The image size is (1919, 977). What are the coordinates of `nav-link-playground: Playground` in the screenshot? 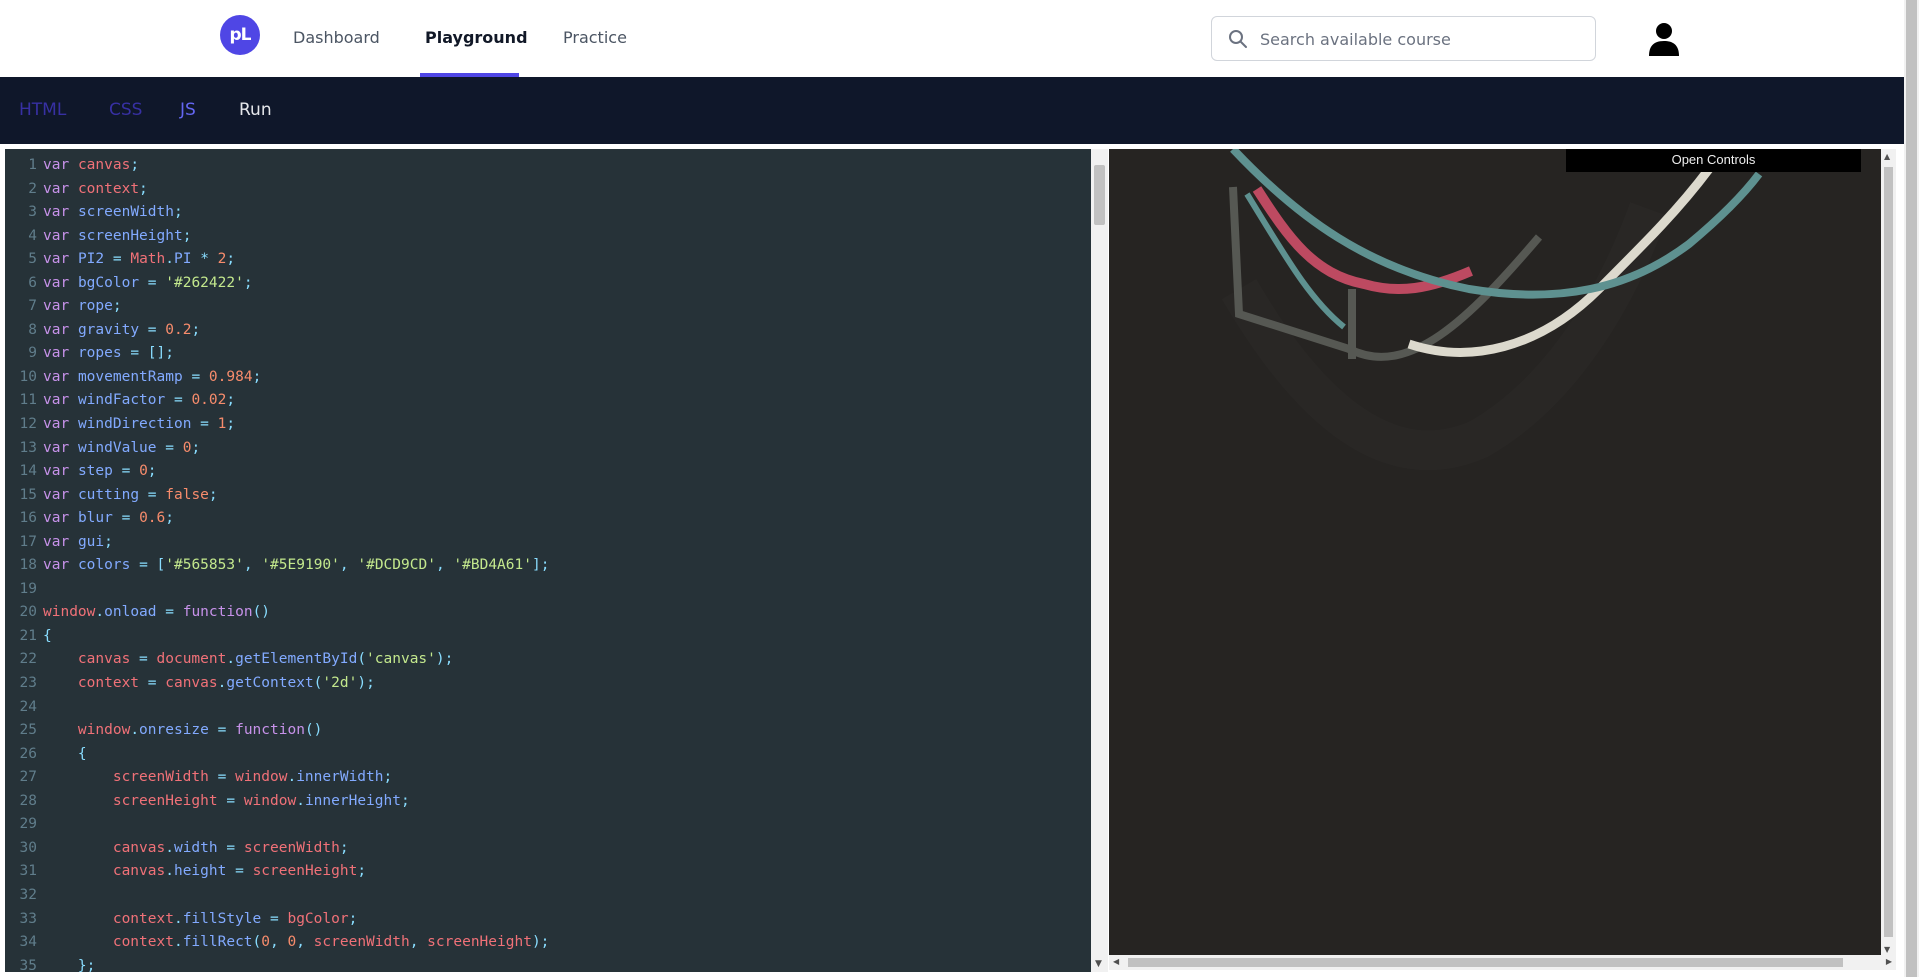 It's located at (476, 37).